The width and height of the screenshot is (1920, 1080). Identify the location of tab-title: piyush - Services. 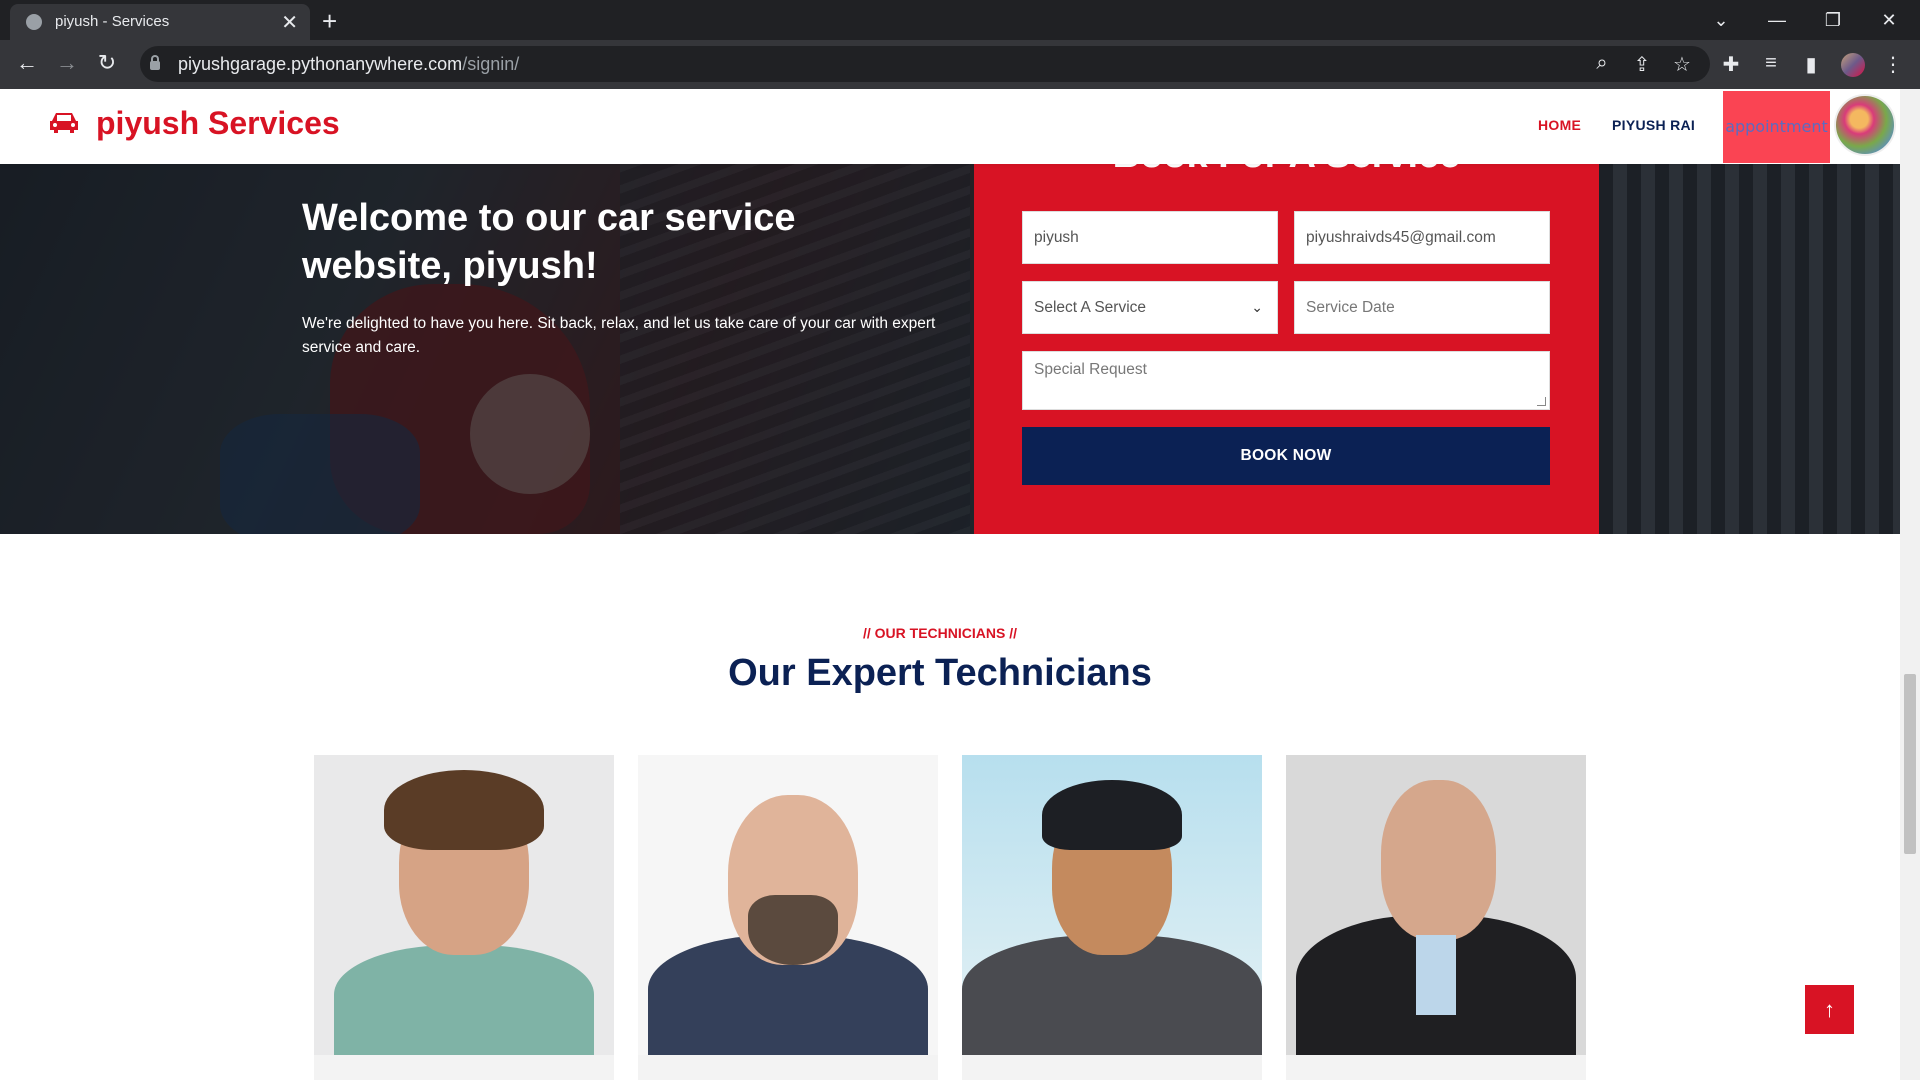
(112, 21).